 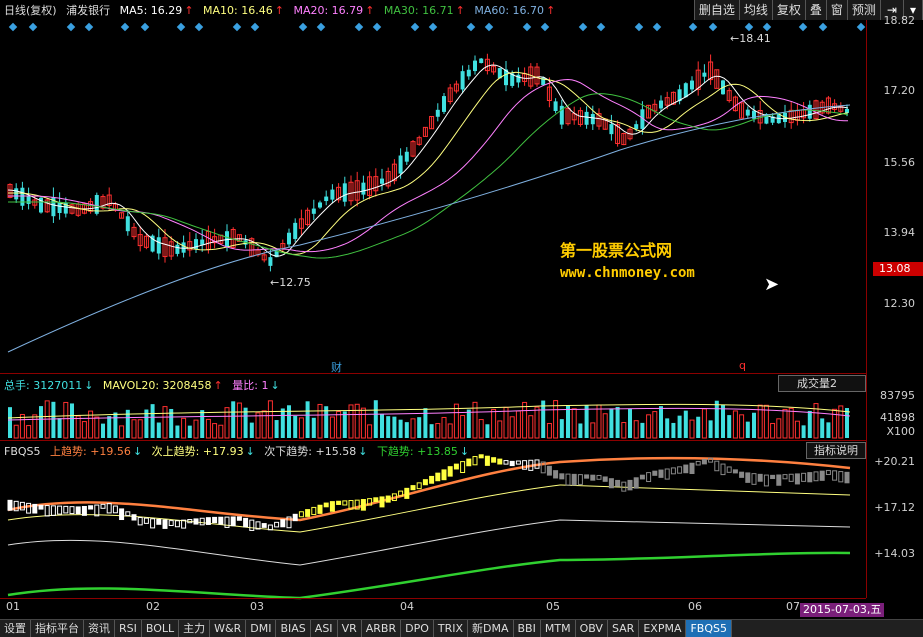 What do you see at coordinates (592, 628) in the screenshot?
I see `tab-17: OBV` at bounding box center [592, 628].